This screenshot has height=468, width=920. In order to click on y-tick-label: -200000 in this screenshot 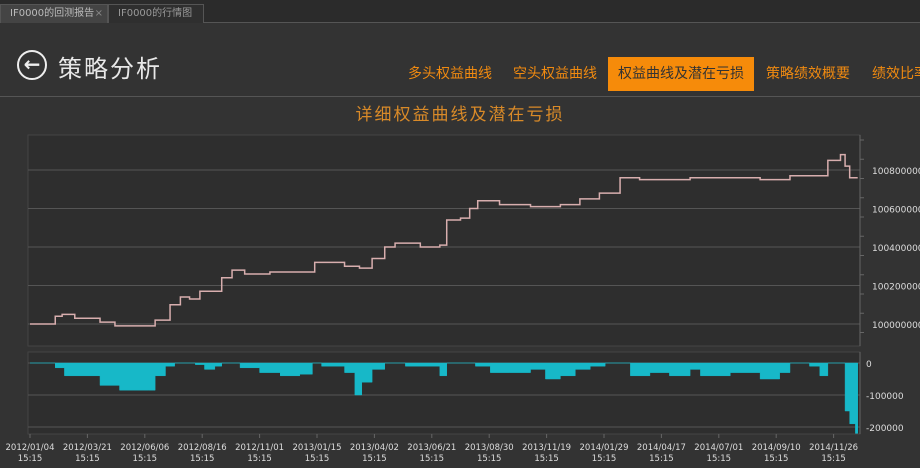, I will do `click(885, 429)`.